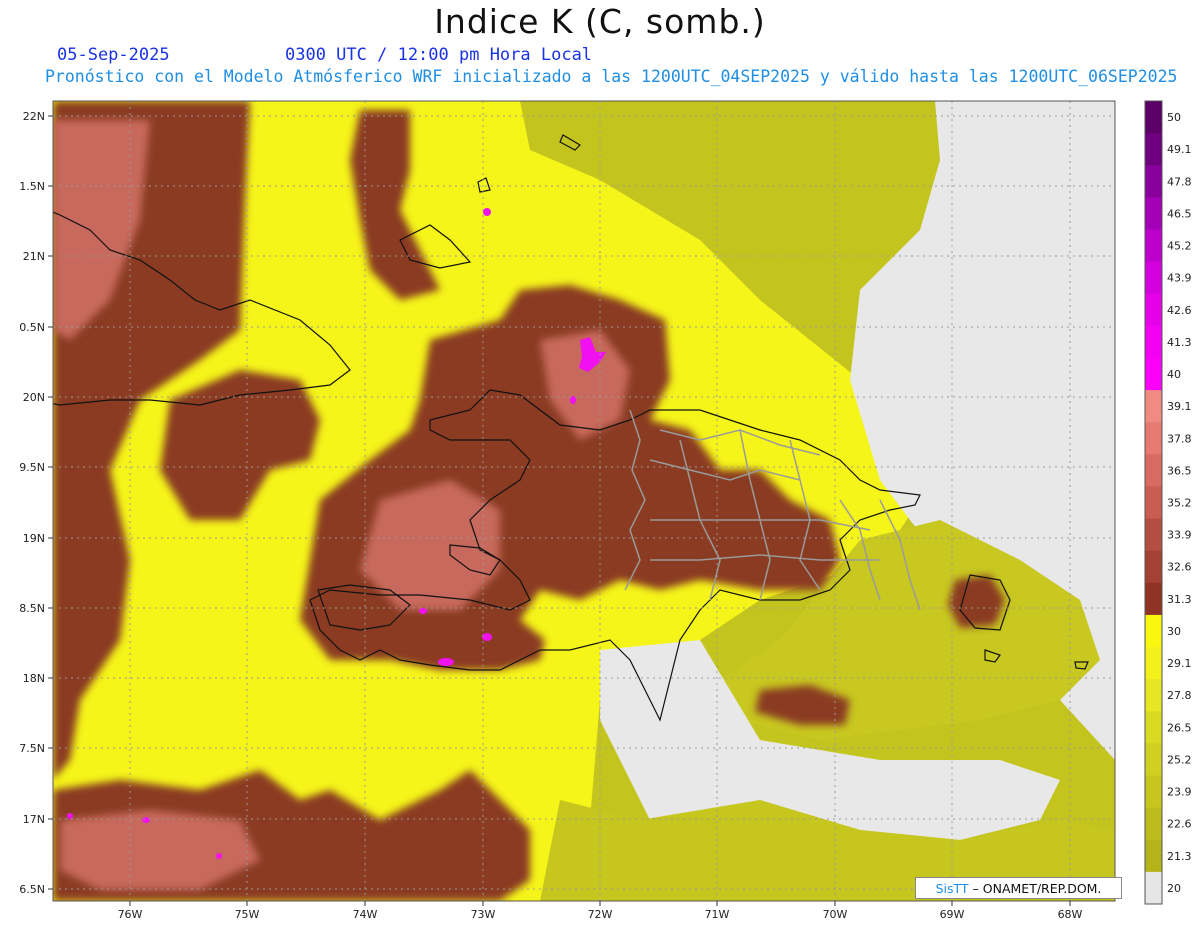  Describe the element at coordinates (130, 914) in the screenshot. I see `lon-label: 76W` at that location.